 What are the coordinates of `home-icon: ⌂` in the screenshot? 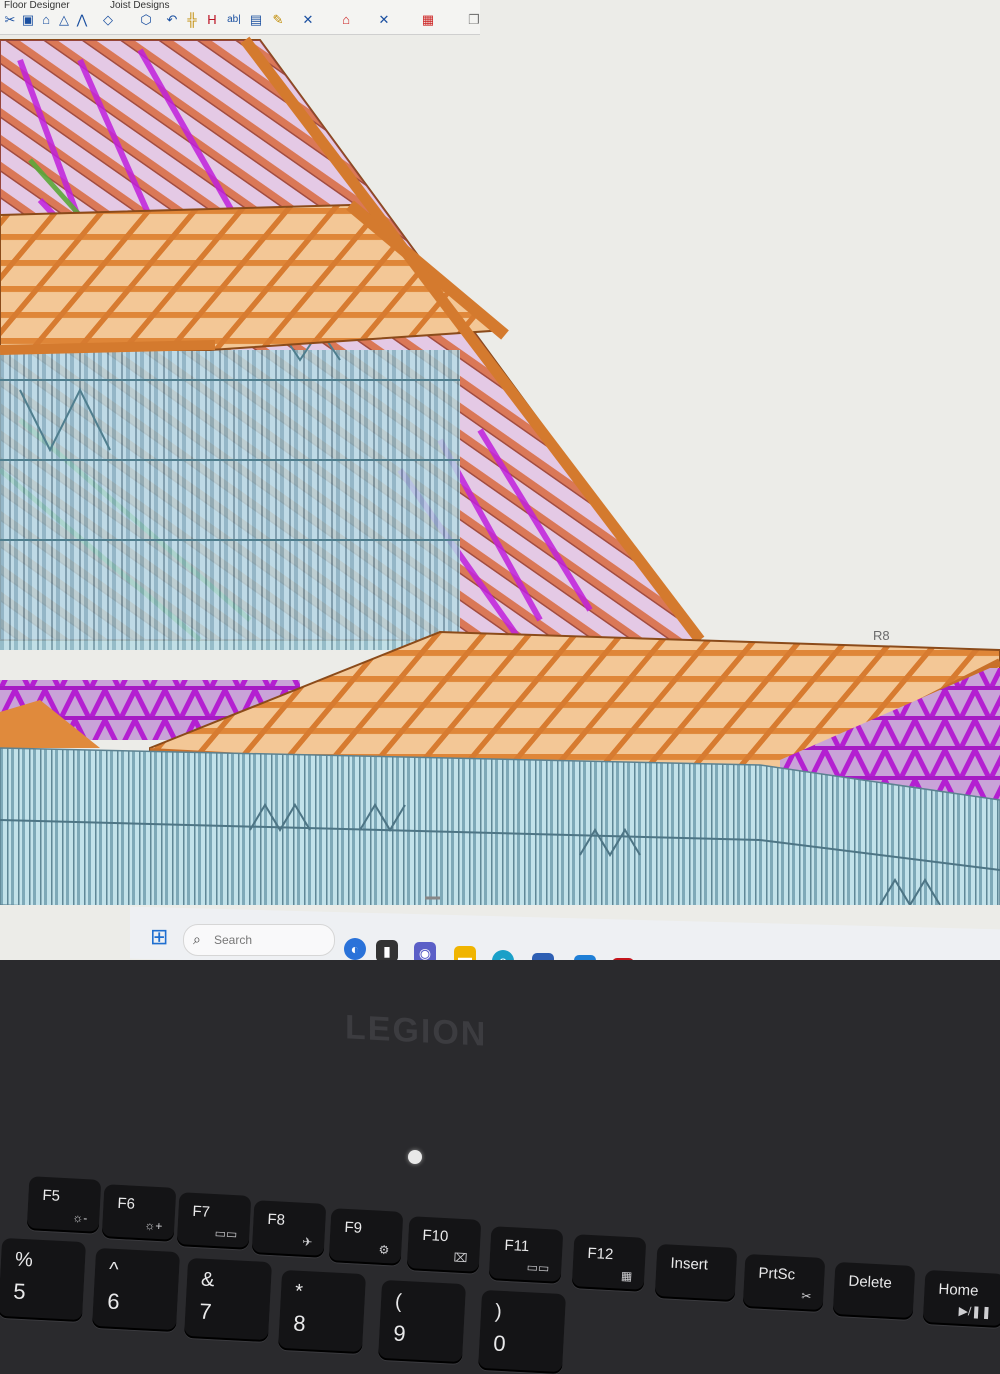 It's located at (46, 20).